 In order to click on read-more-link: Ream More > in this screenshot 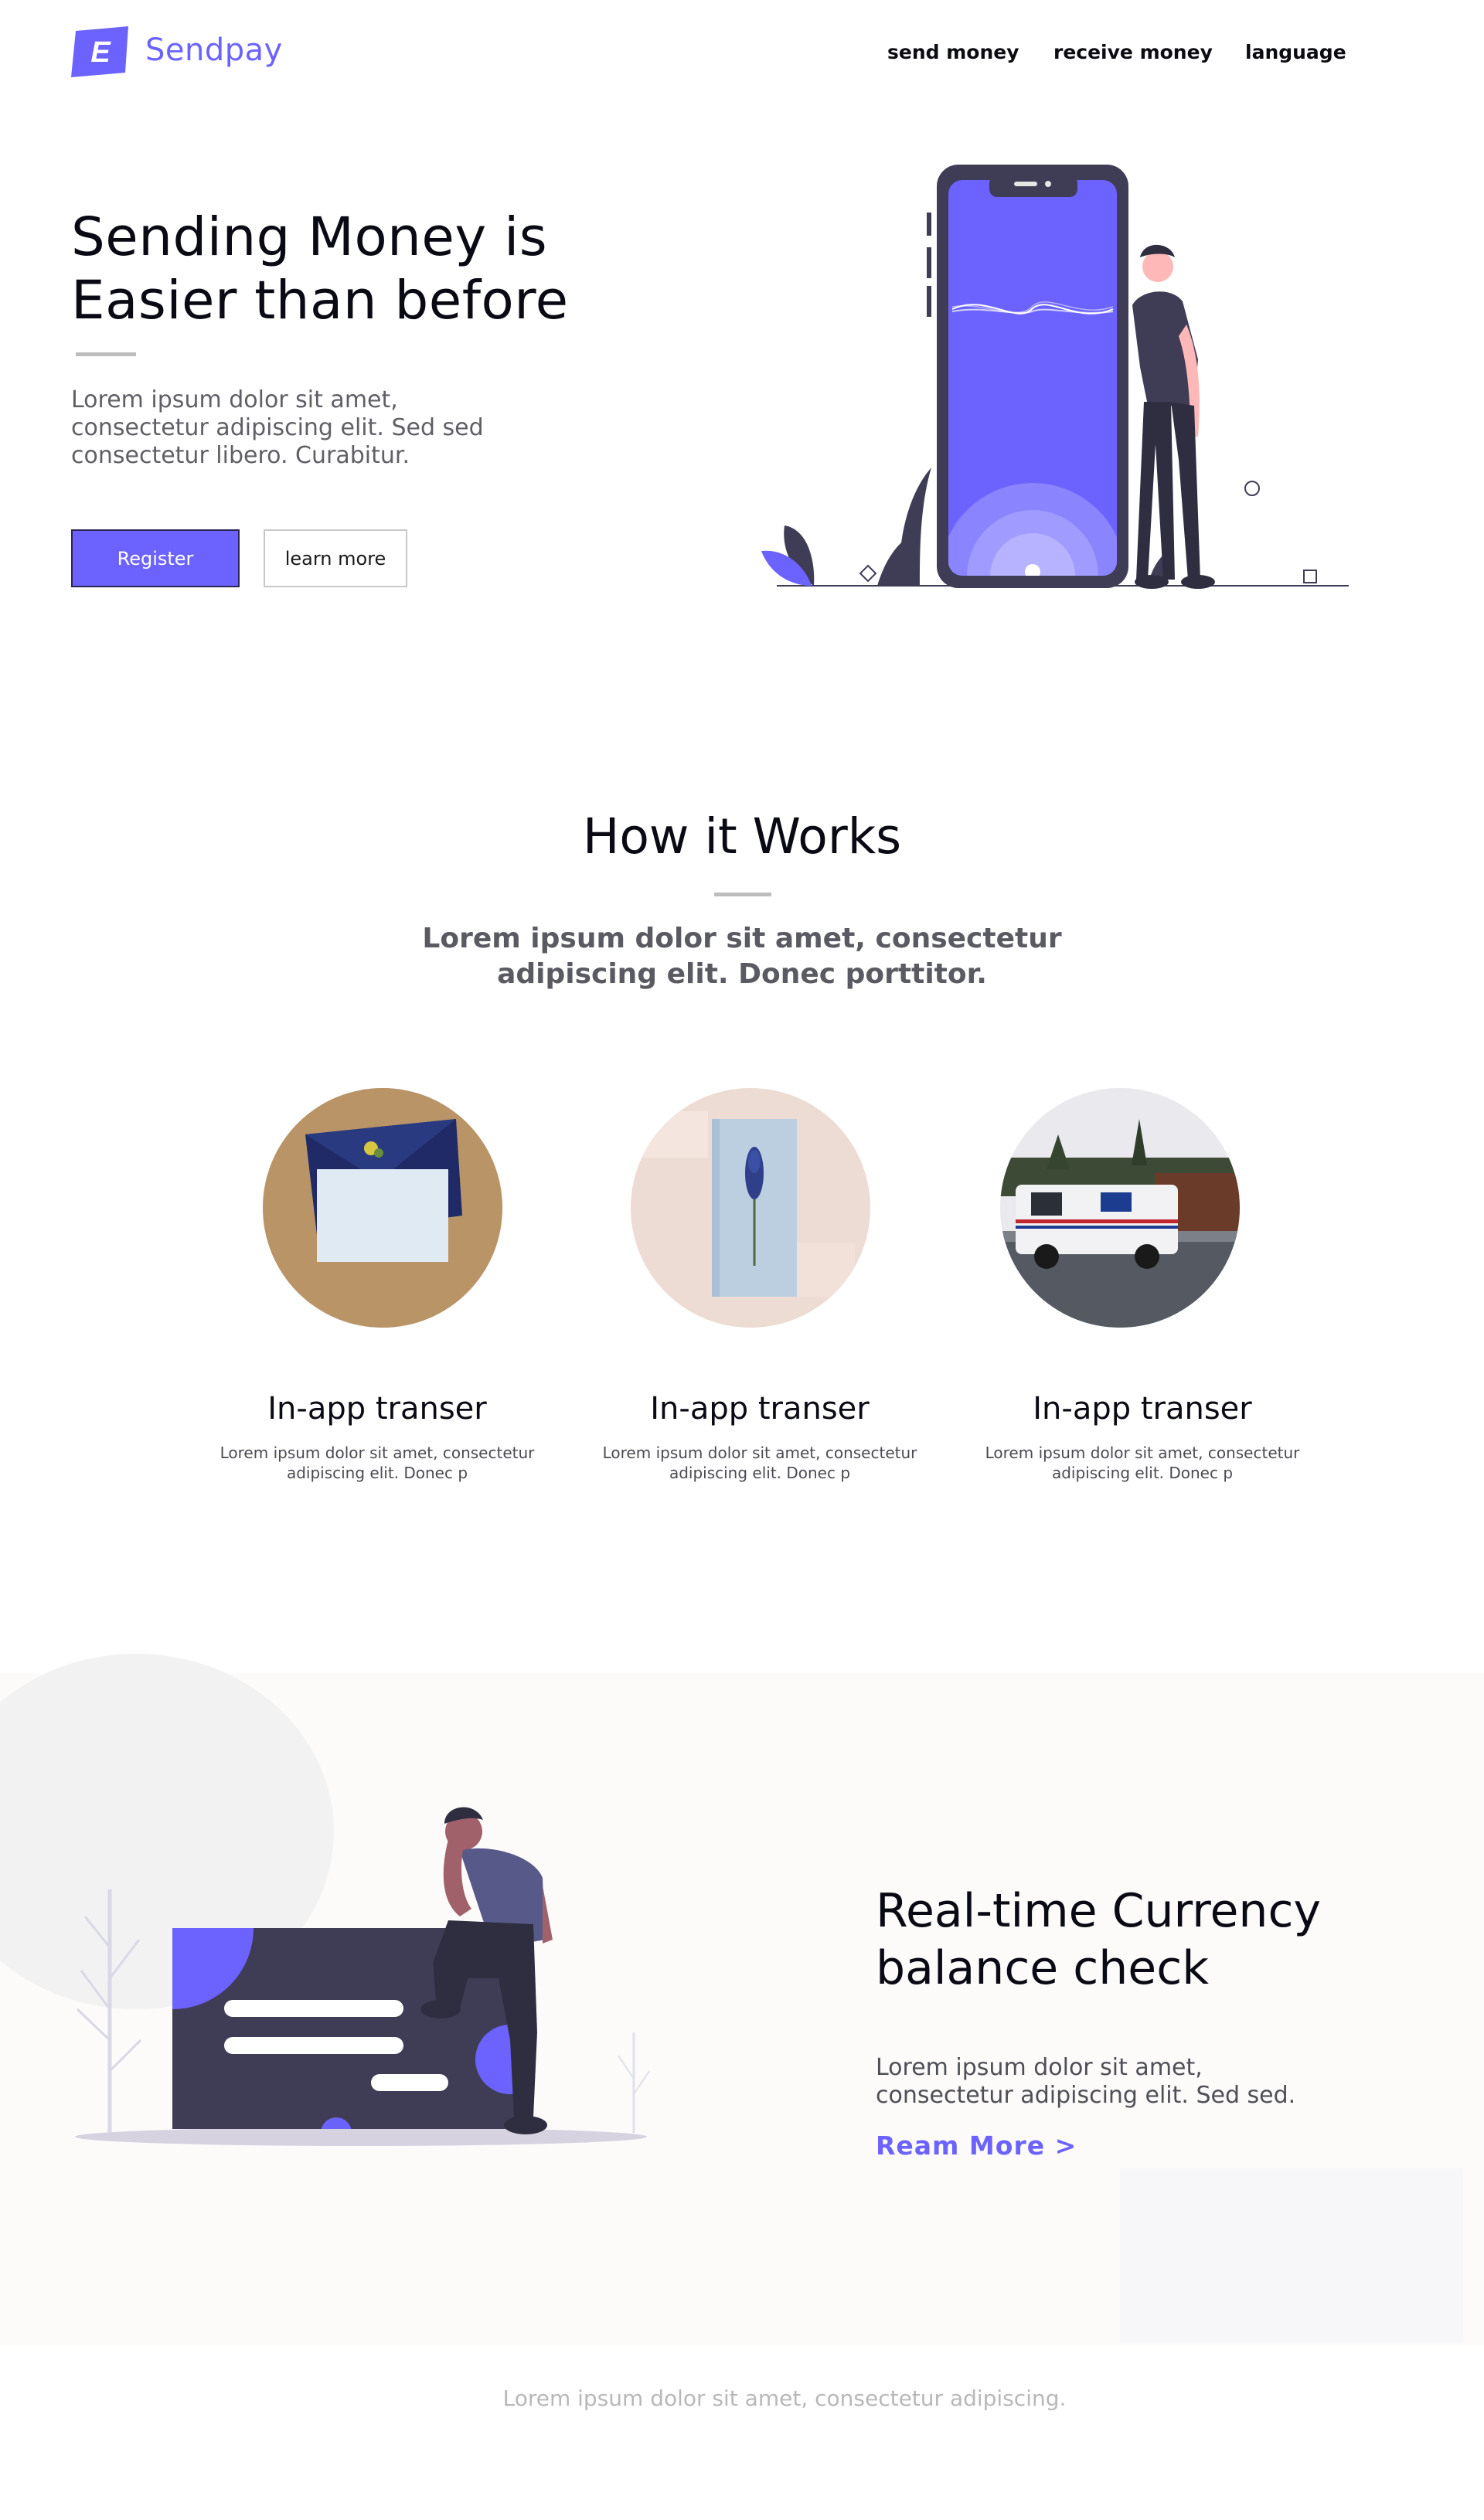, I will do `click(976, 2146)`.